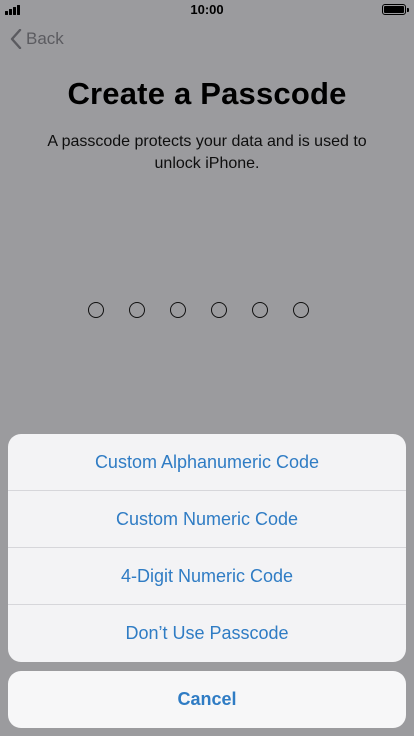 The height and width of the screenshot is (736, 414). I want to click on page-title: Create a Passcode, so click(207, 93).